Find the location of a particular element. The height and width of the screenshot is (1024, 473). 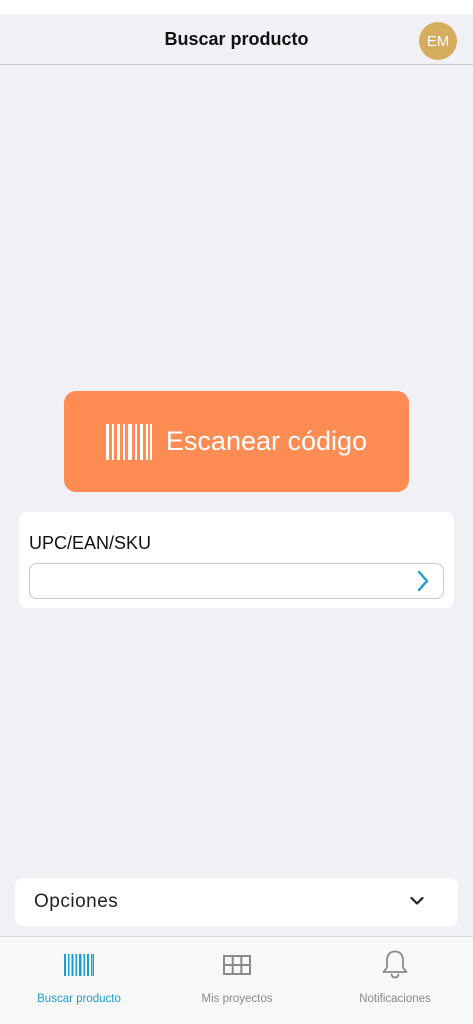

scan-code-label: Escanear código is located at coordinates (266, 441).